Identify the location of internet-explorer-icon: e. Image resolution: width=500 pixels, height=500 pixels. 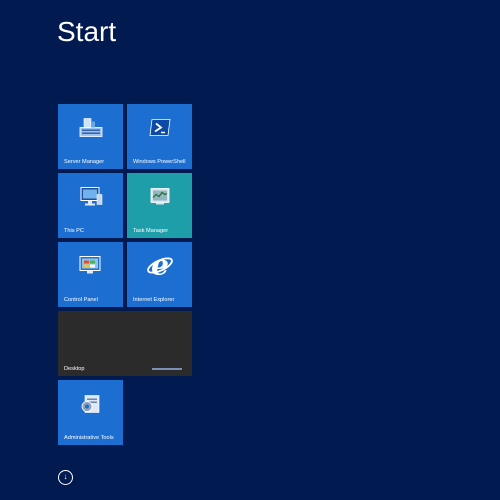
(160, 267).